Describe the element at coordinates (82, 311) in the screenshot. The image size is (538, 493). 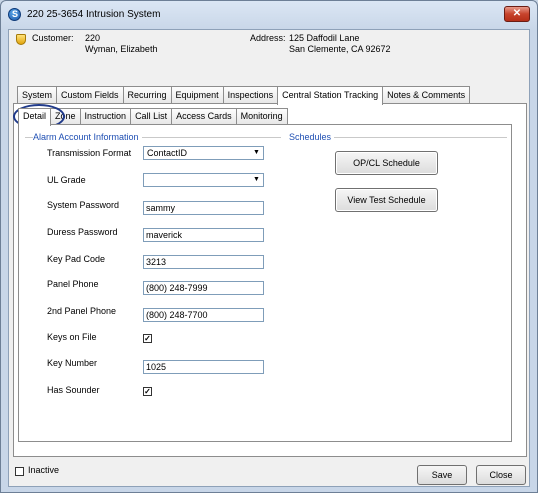
I see `panel-phone-2-label: 2nd Panel Phone` at that location.